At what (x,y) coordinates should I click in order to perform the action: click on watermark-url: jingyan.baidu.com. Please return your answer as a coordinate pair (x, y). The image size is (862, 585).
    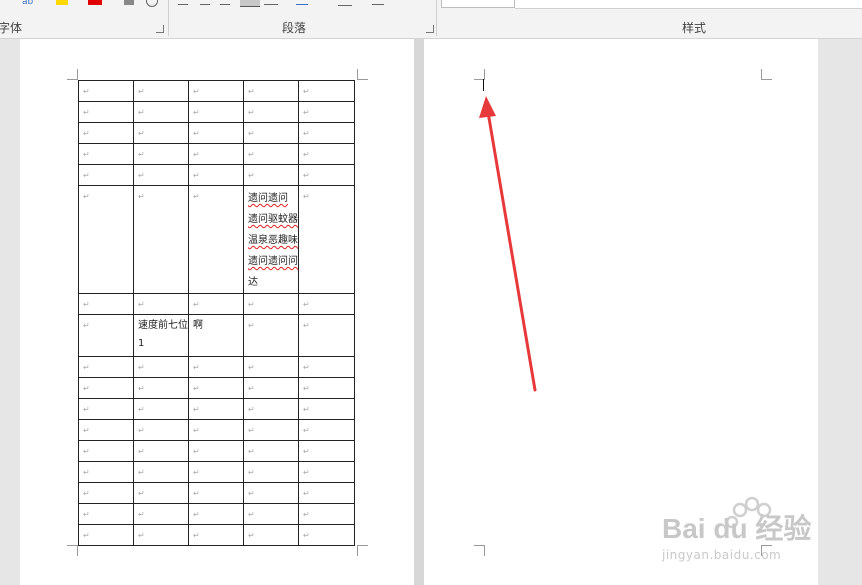
    Looking at the image, I should click on (722, 555).